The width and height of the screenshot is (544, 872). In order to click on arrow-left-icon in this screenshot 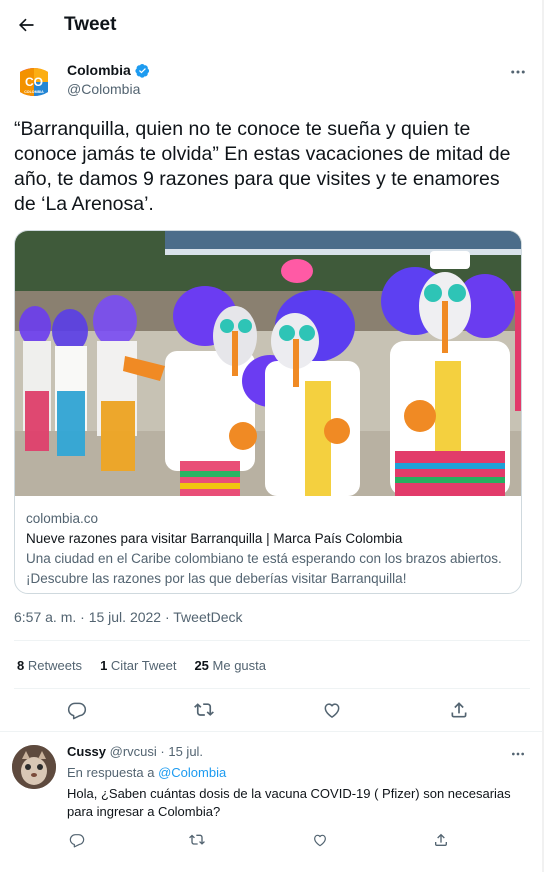, I will do `click(26, 25)`.